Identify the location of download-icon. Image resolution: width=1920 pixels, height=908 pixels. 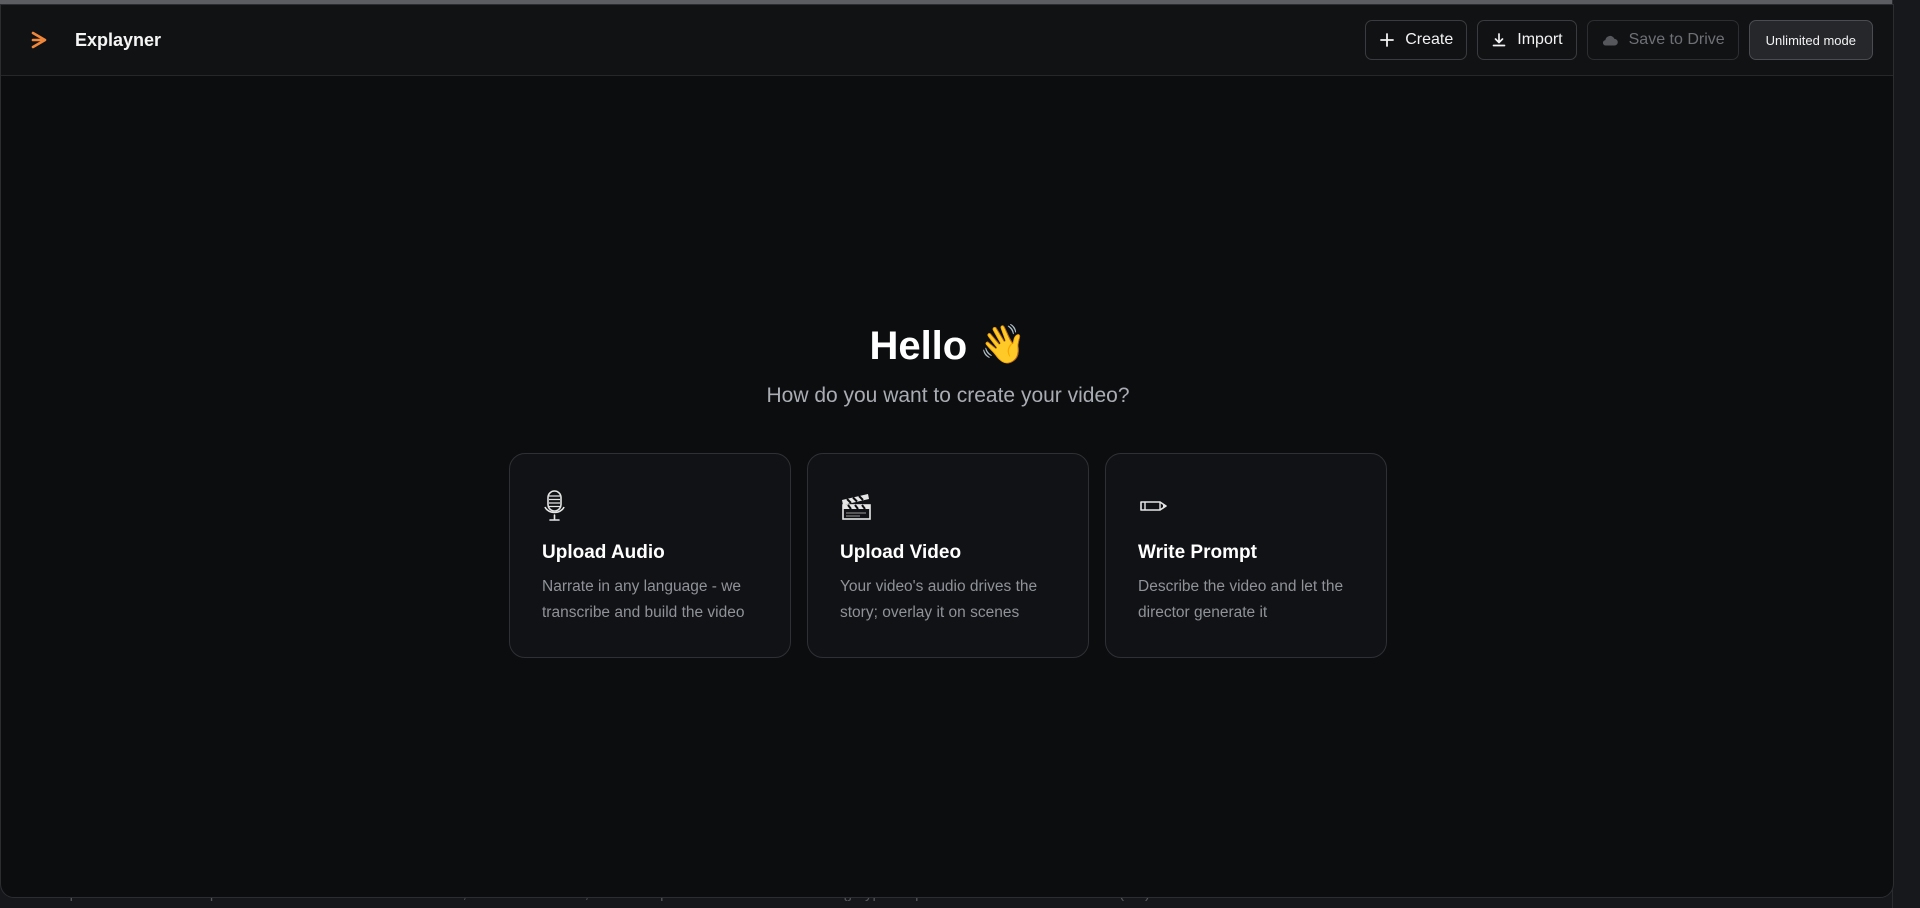
(1499, 40).